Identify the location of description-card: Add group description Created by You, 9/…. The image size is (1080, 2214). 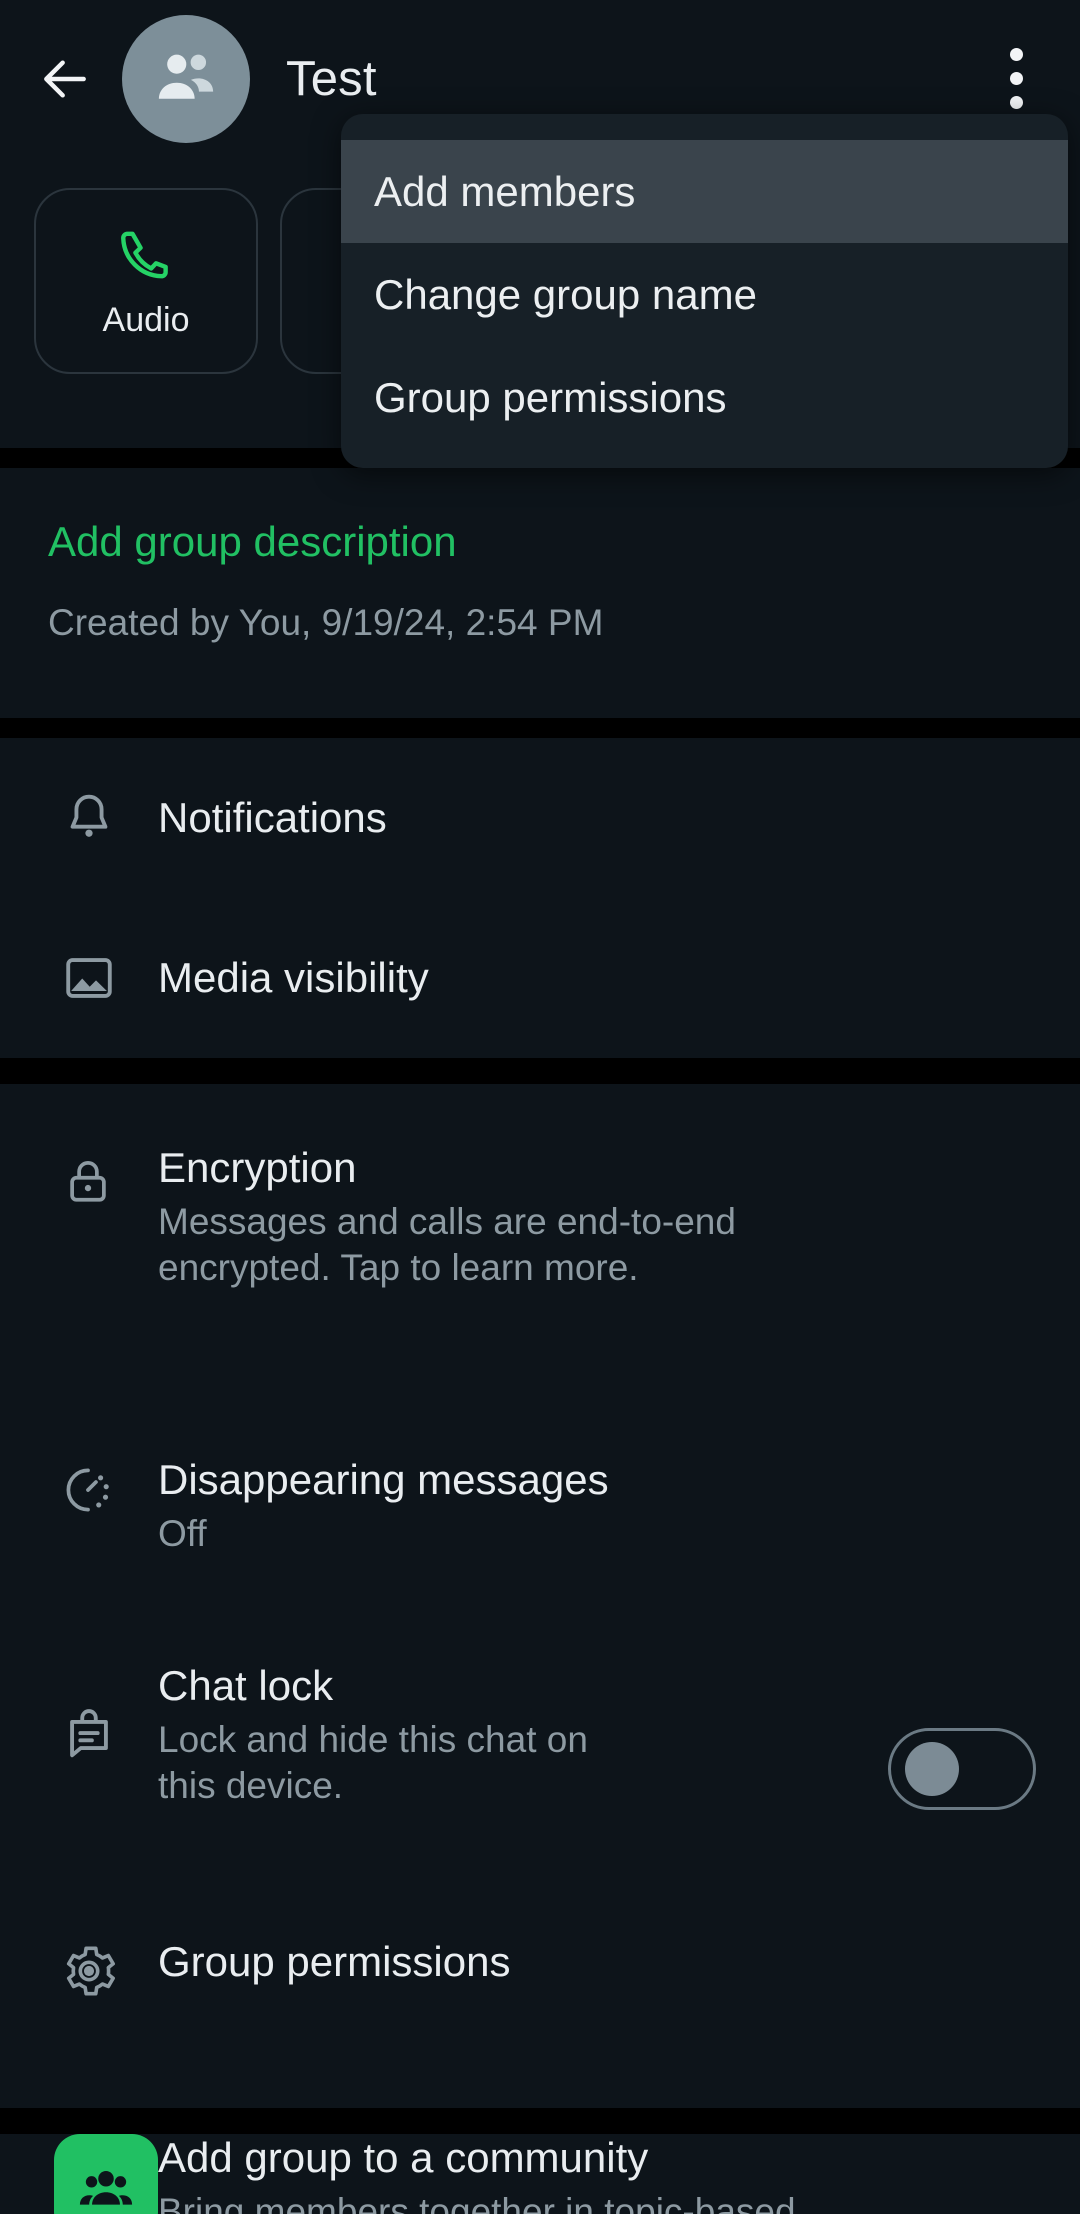
(540, 593).